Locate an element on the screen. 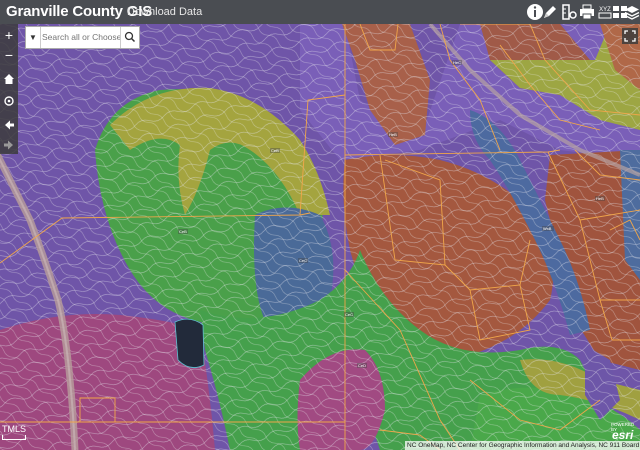 This screenshot has width=640, height=450. home-icon is located at coordinates (9, 79).